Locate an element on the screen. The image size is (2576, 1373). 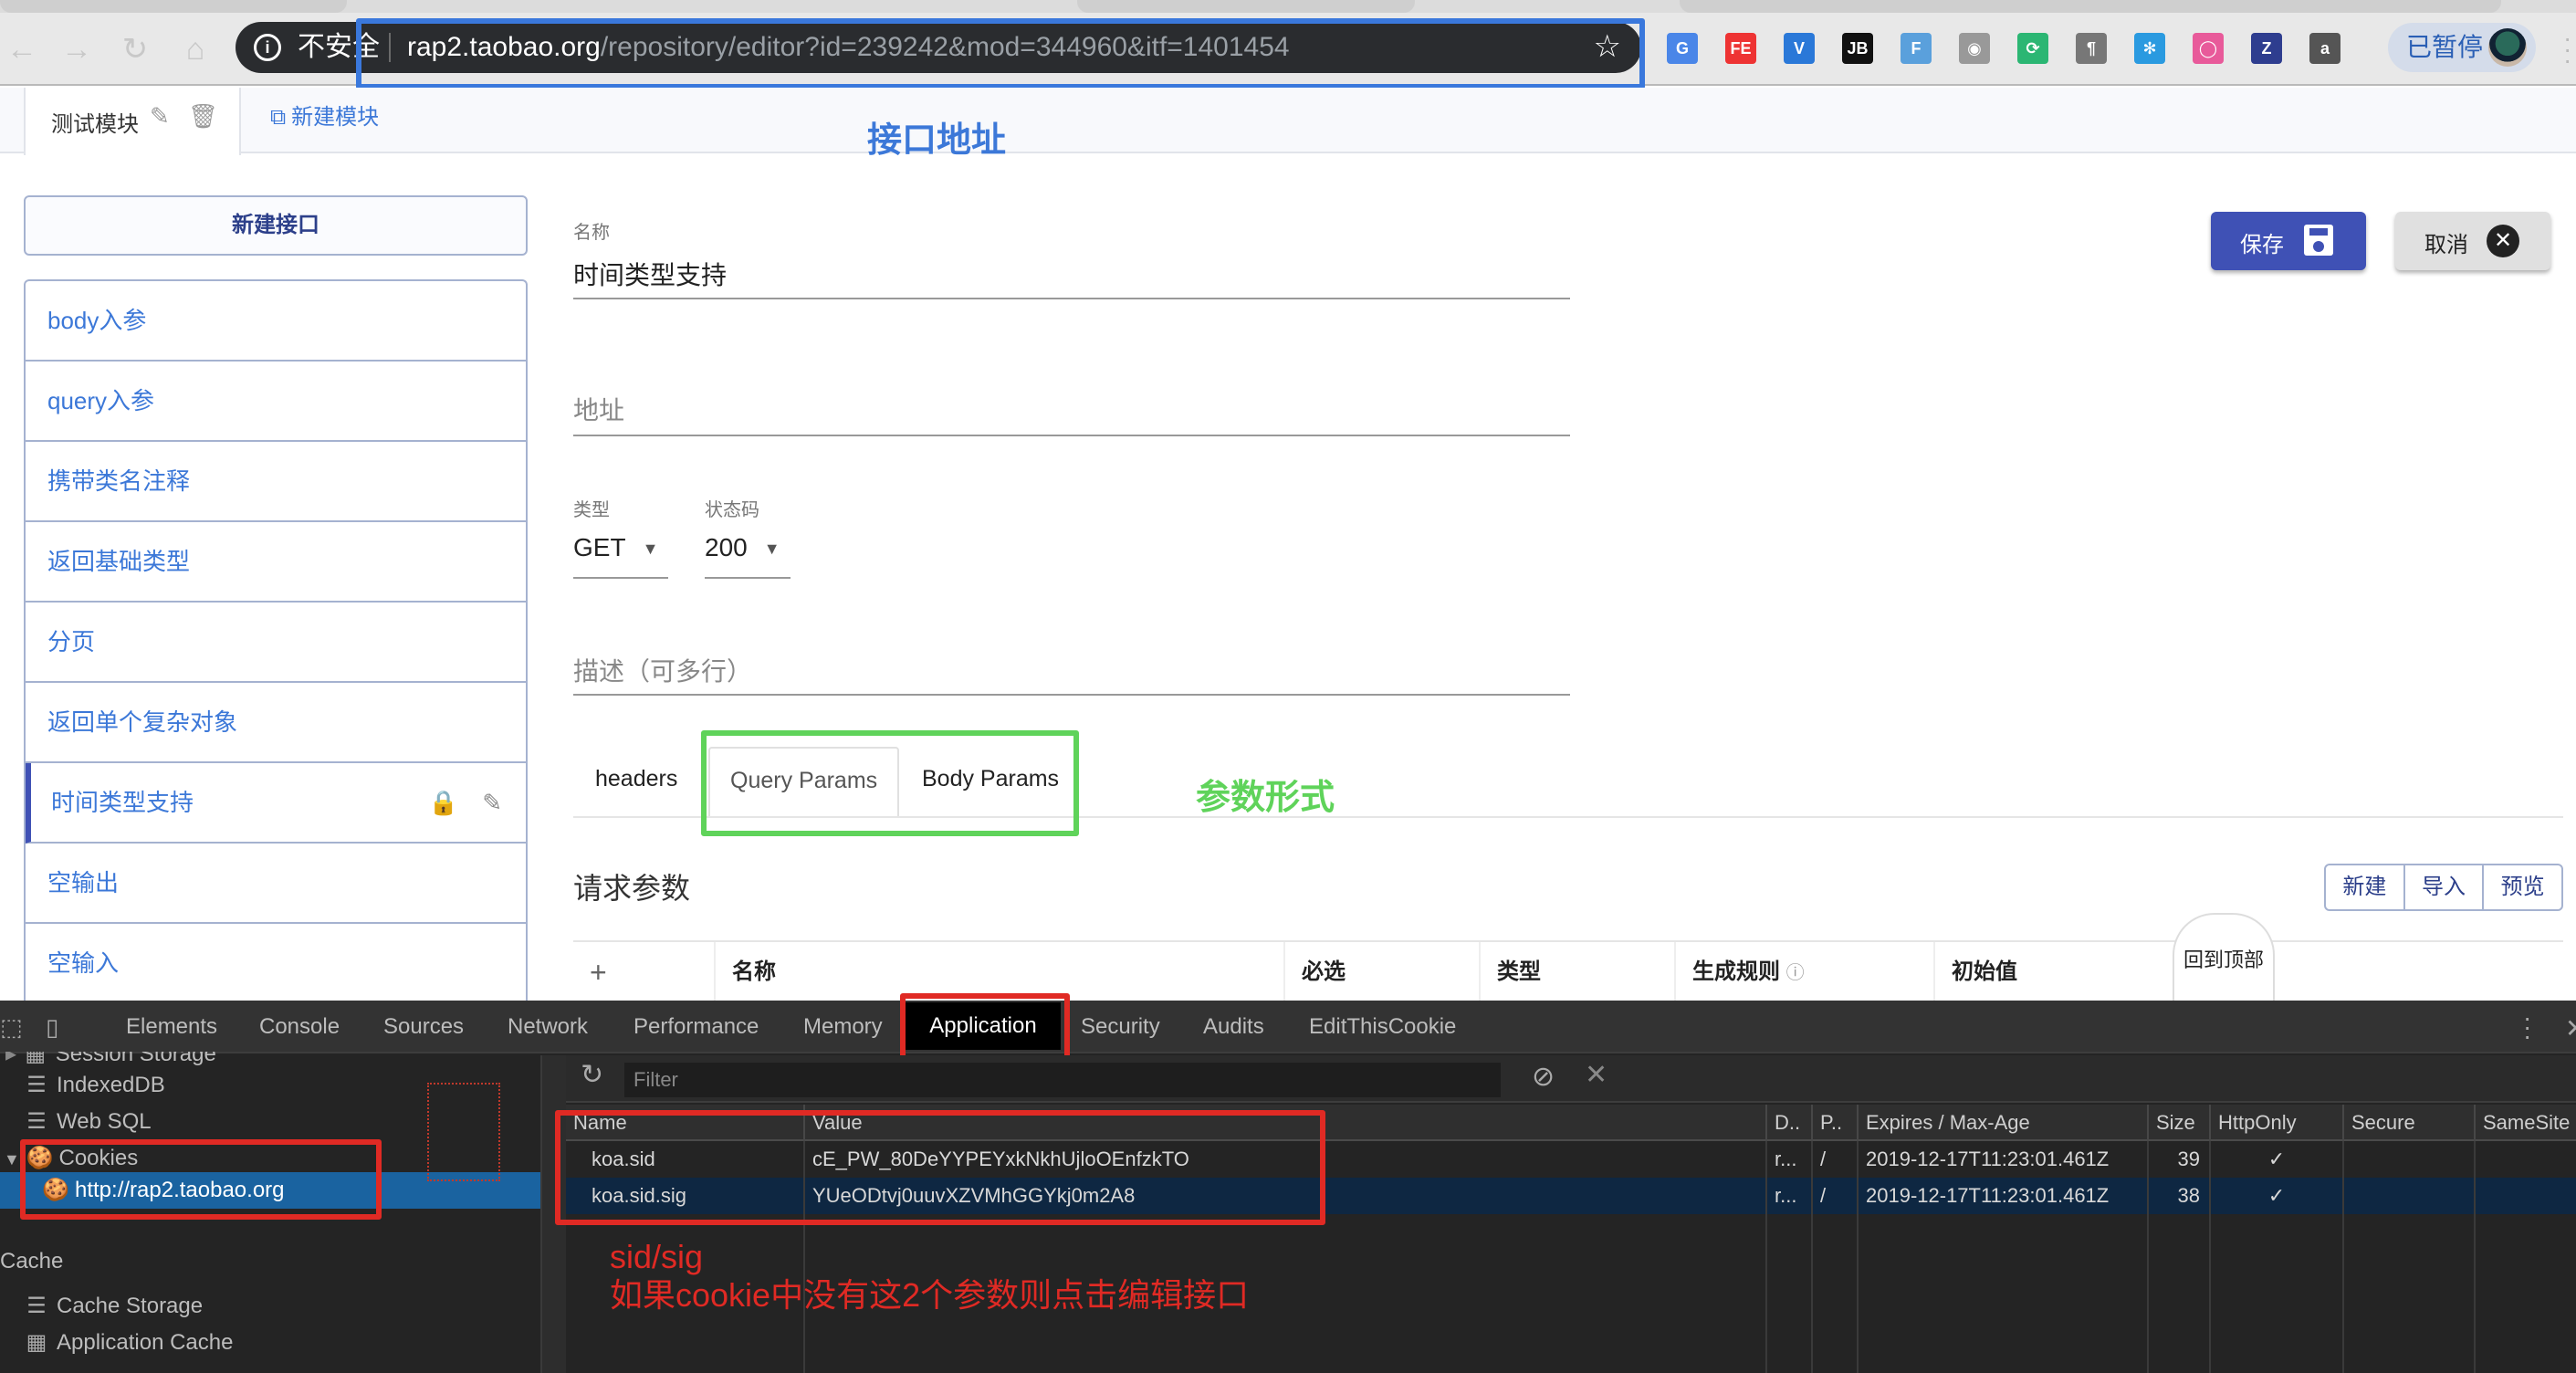
home-icon: ⌂ is located at coordinates (195, 49).